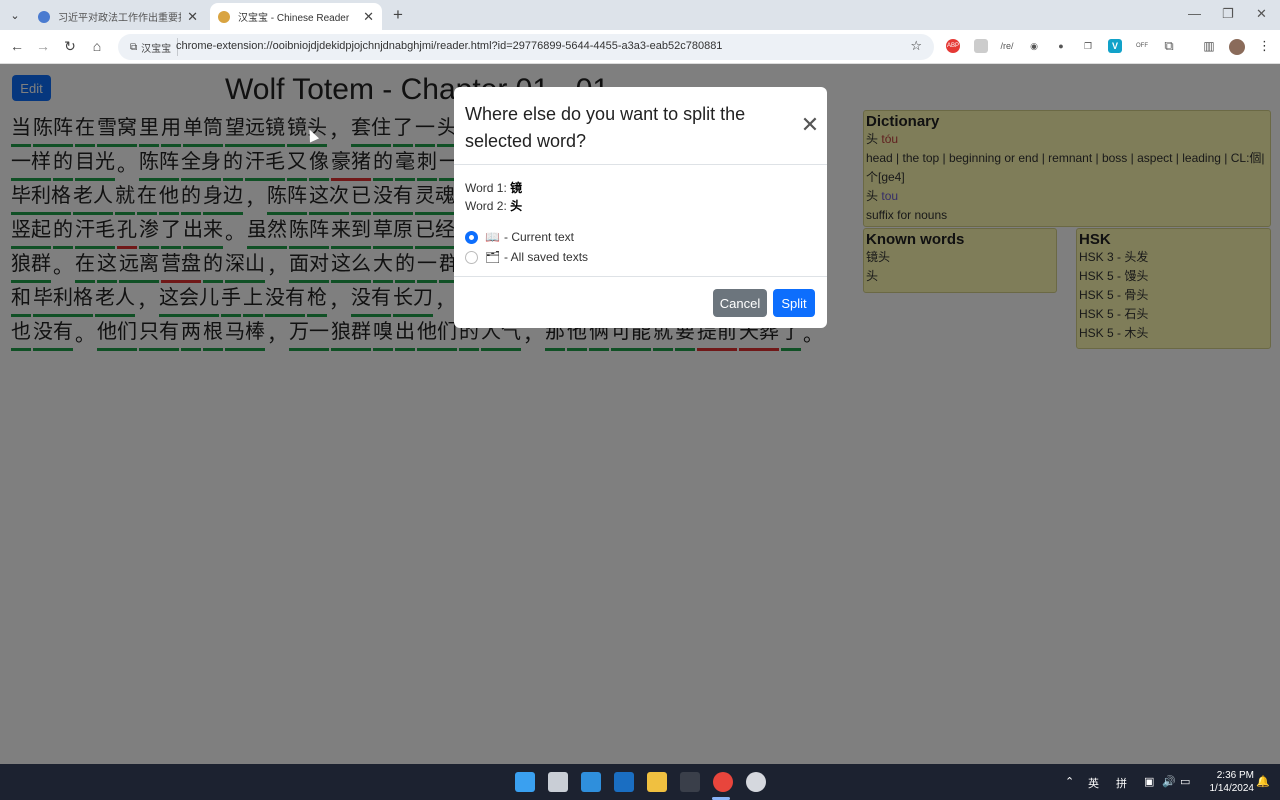  Describe the element at coordinates (558, 782) in the screenshot. I see `task-view-icon` at that location.